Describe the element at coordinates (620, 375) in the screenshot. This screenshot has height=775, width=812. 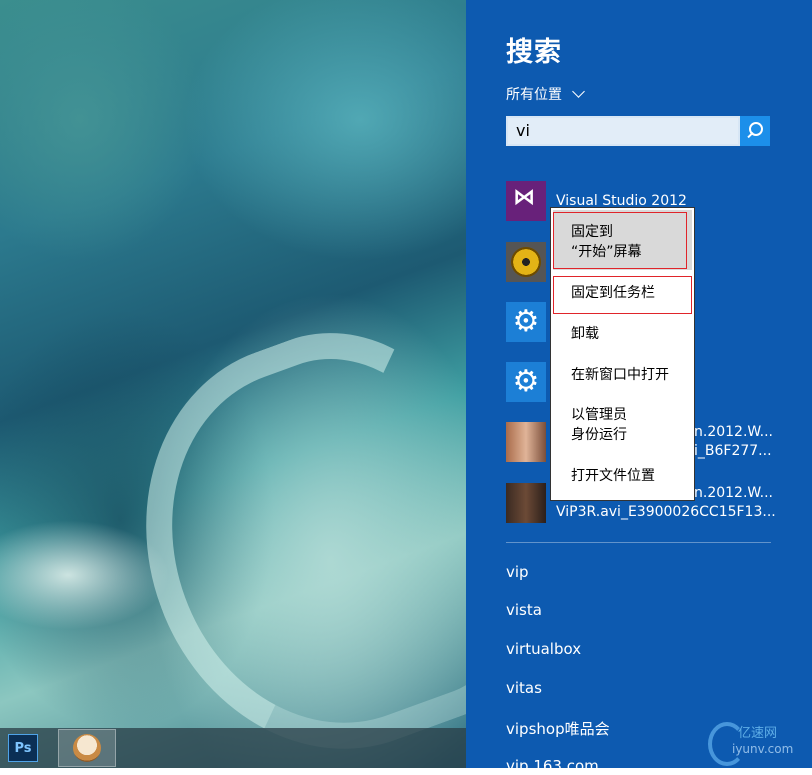
I see `menu-item-open-new-window: 在新窗口中打开` at that location.